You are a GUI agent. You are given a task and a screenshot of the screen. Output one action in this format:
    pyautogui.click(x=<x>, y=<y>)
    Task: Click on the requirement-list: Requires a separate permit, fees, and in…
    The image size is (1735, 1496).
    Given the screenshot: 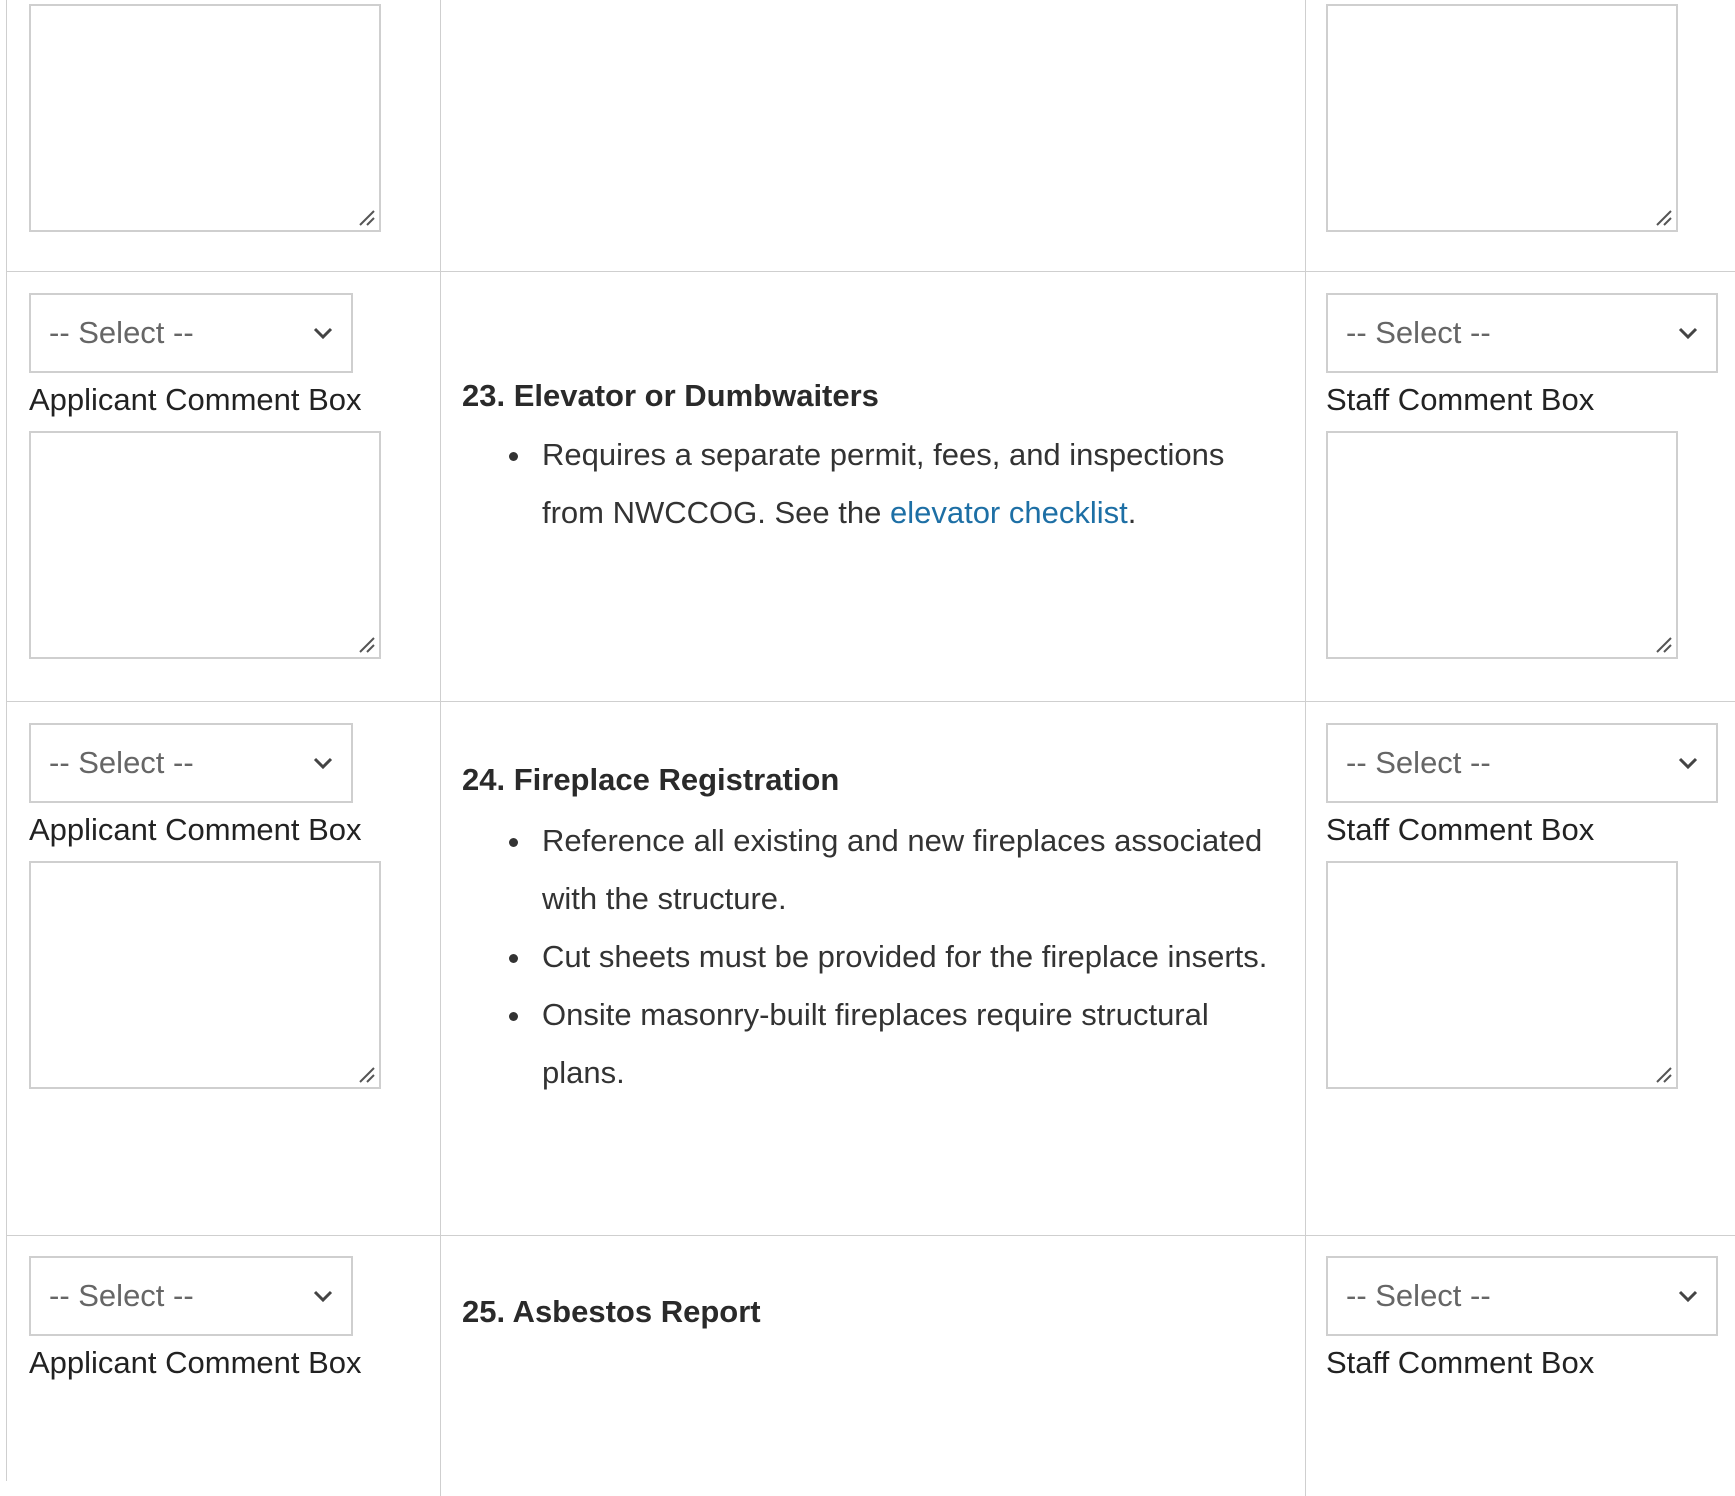 What is the action you would take?
    pyautogui.click(x=874, y=484)
    